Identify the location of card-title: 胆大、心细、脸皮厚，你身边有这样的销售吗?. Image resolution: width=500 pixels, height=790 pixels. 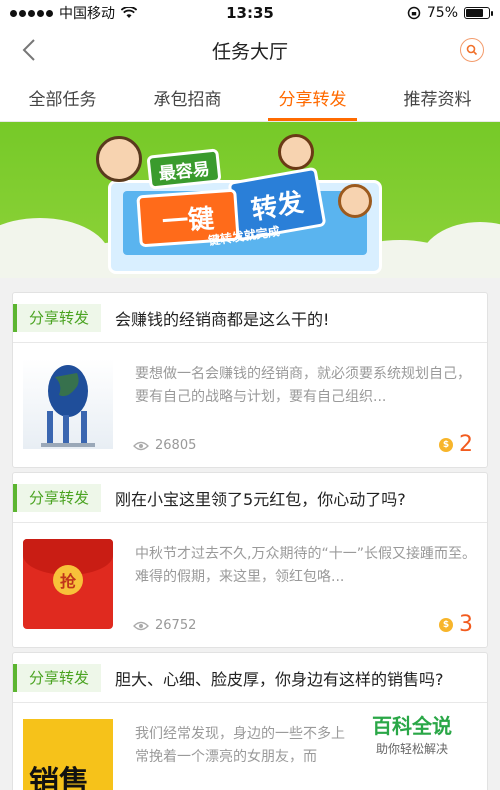
(279, 678).